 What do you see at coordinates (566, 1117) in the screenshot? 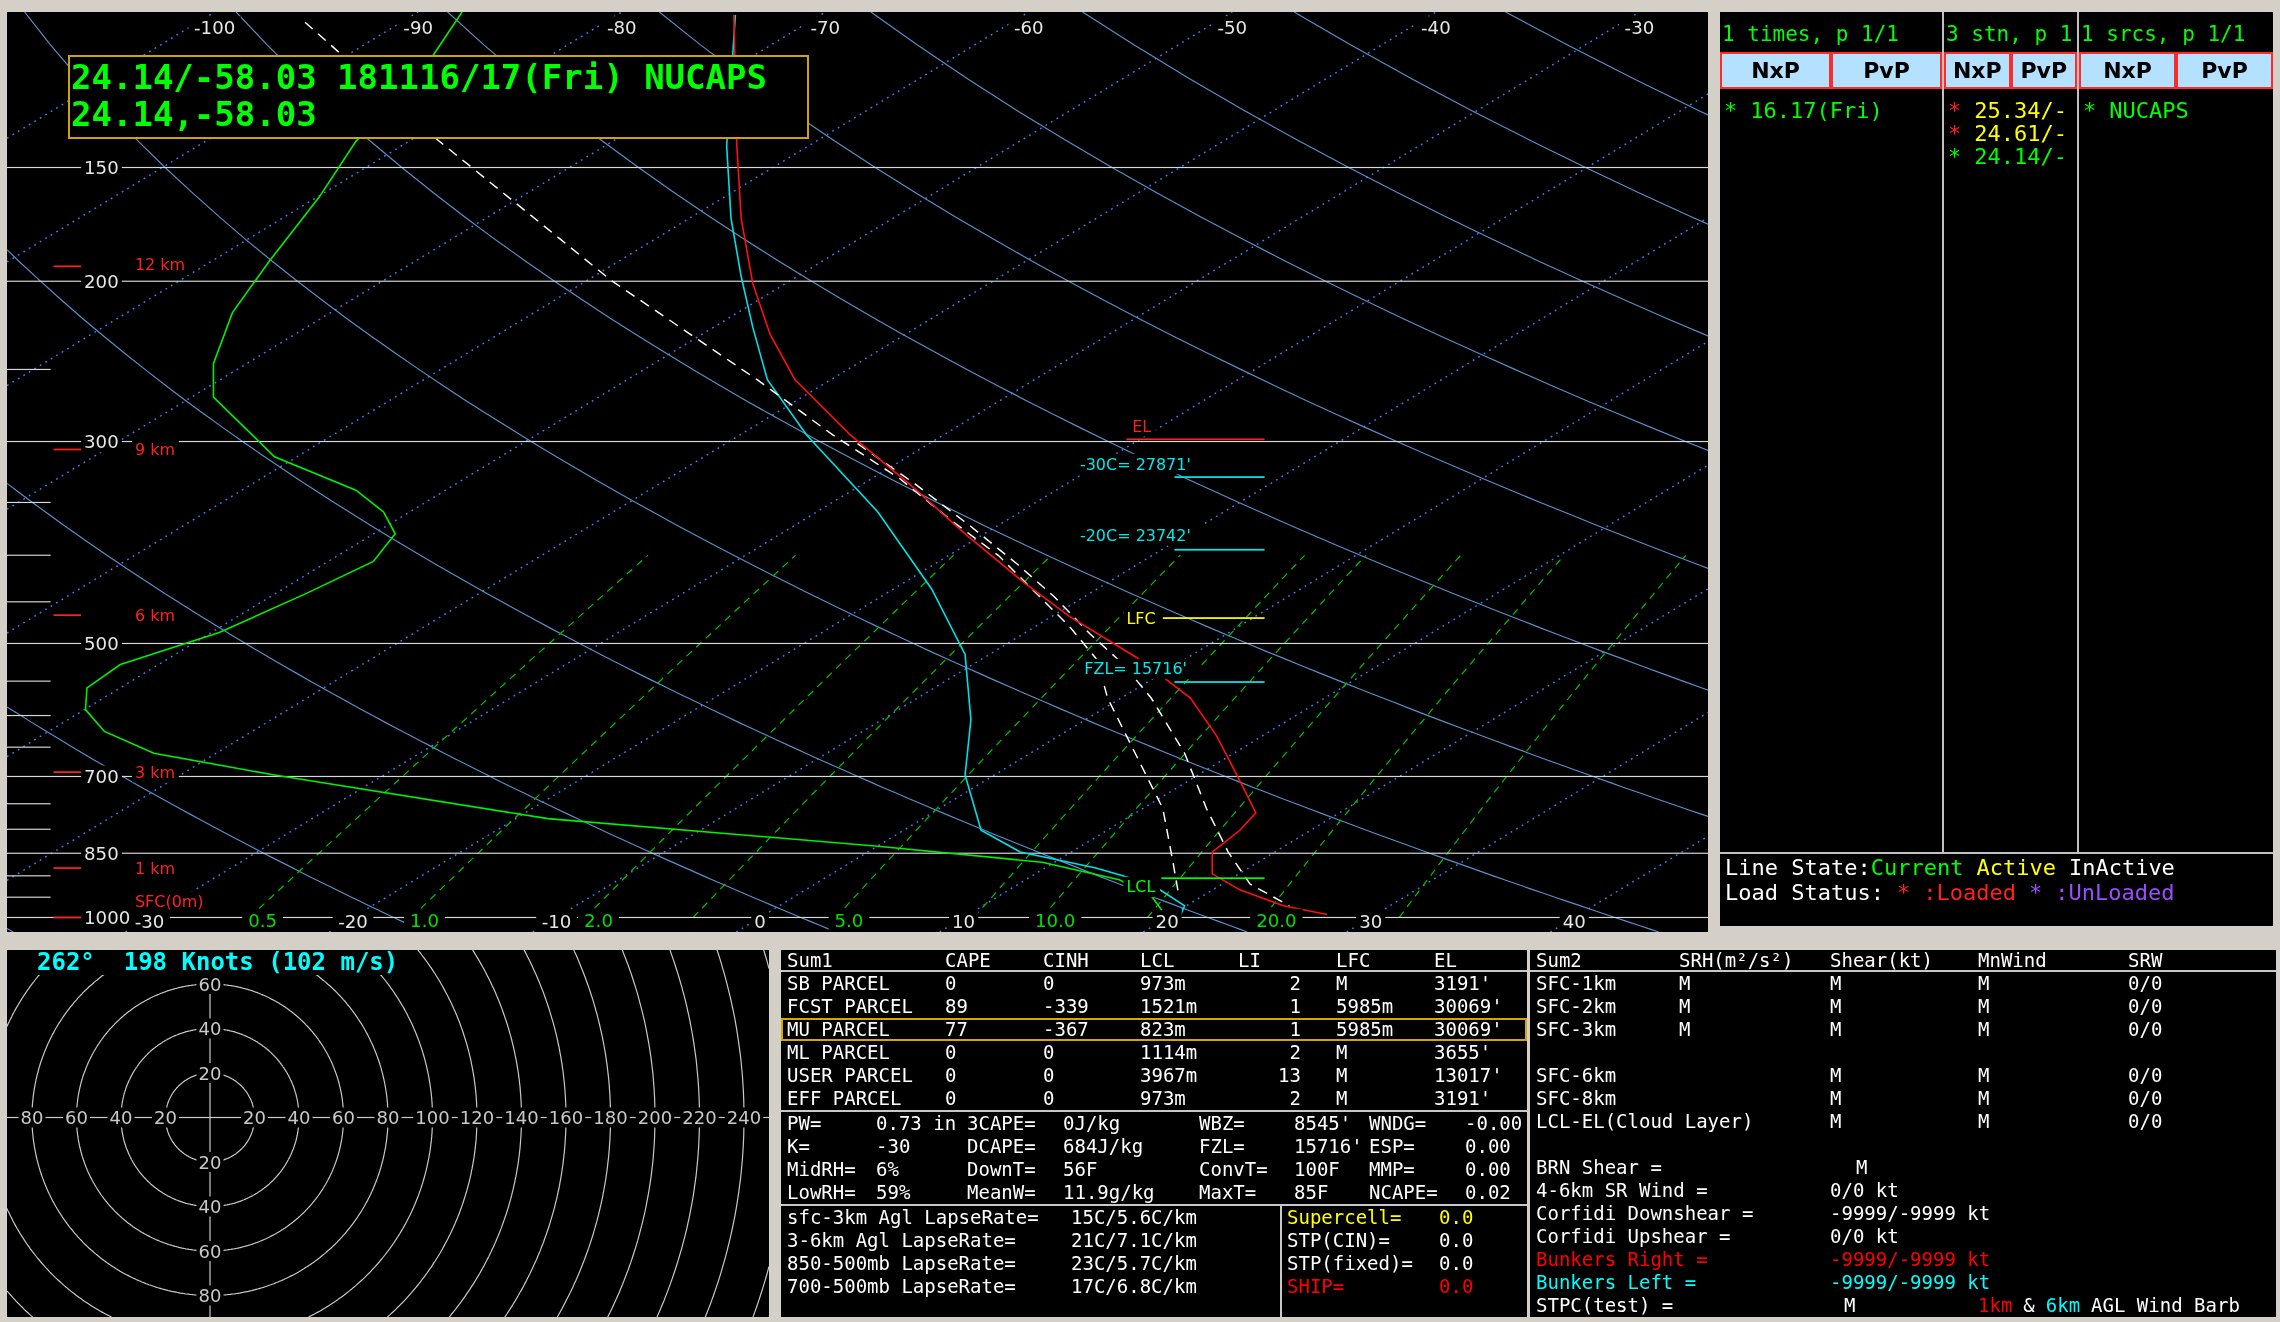
I see `ring-label: 160` at bounding box center [566, 1117].